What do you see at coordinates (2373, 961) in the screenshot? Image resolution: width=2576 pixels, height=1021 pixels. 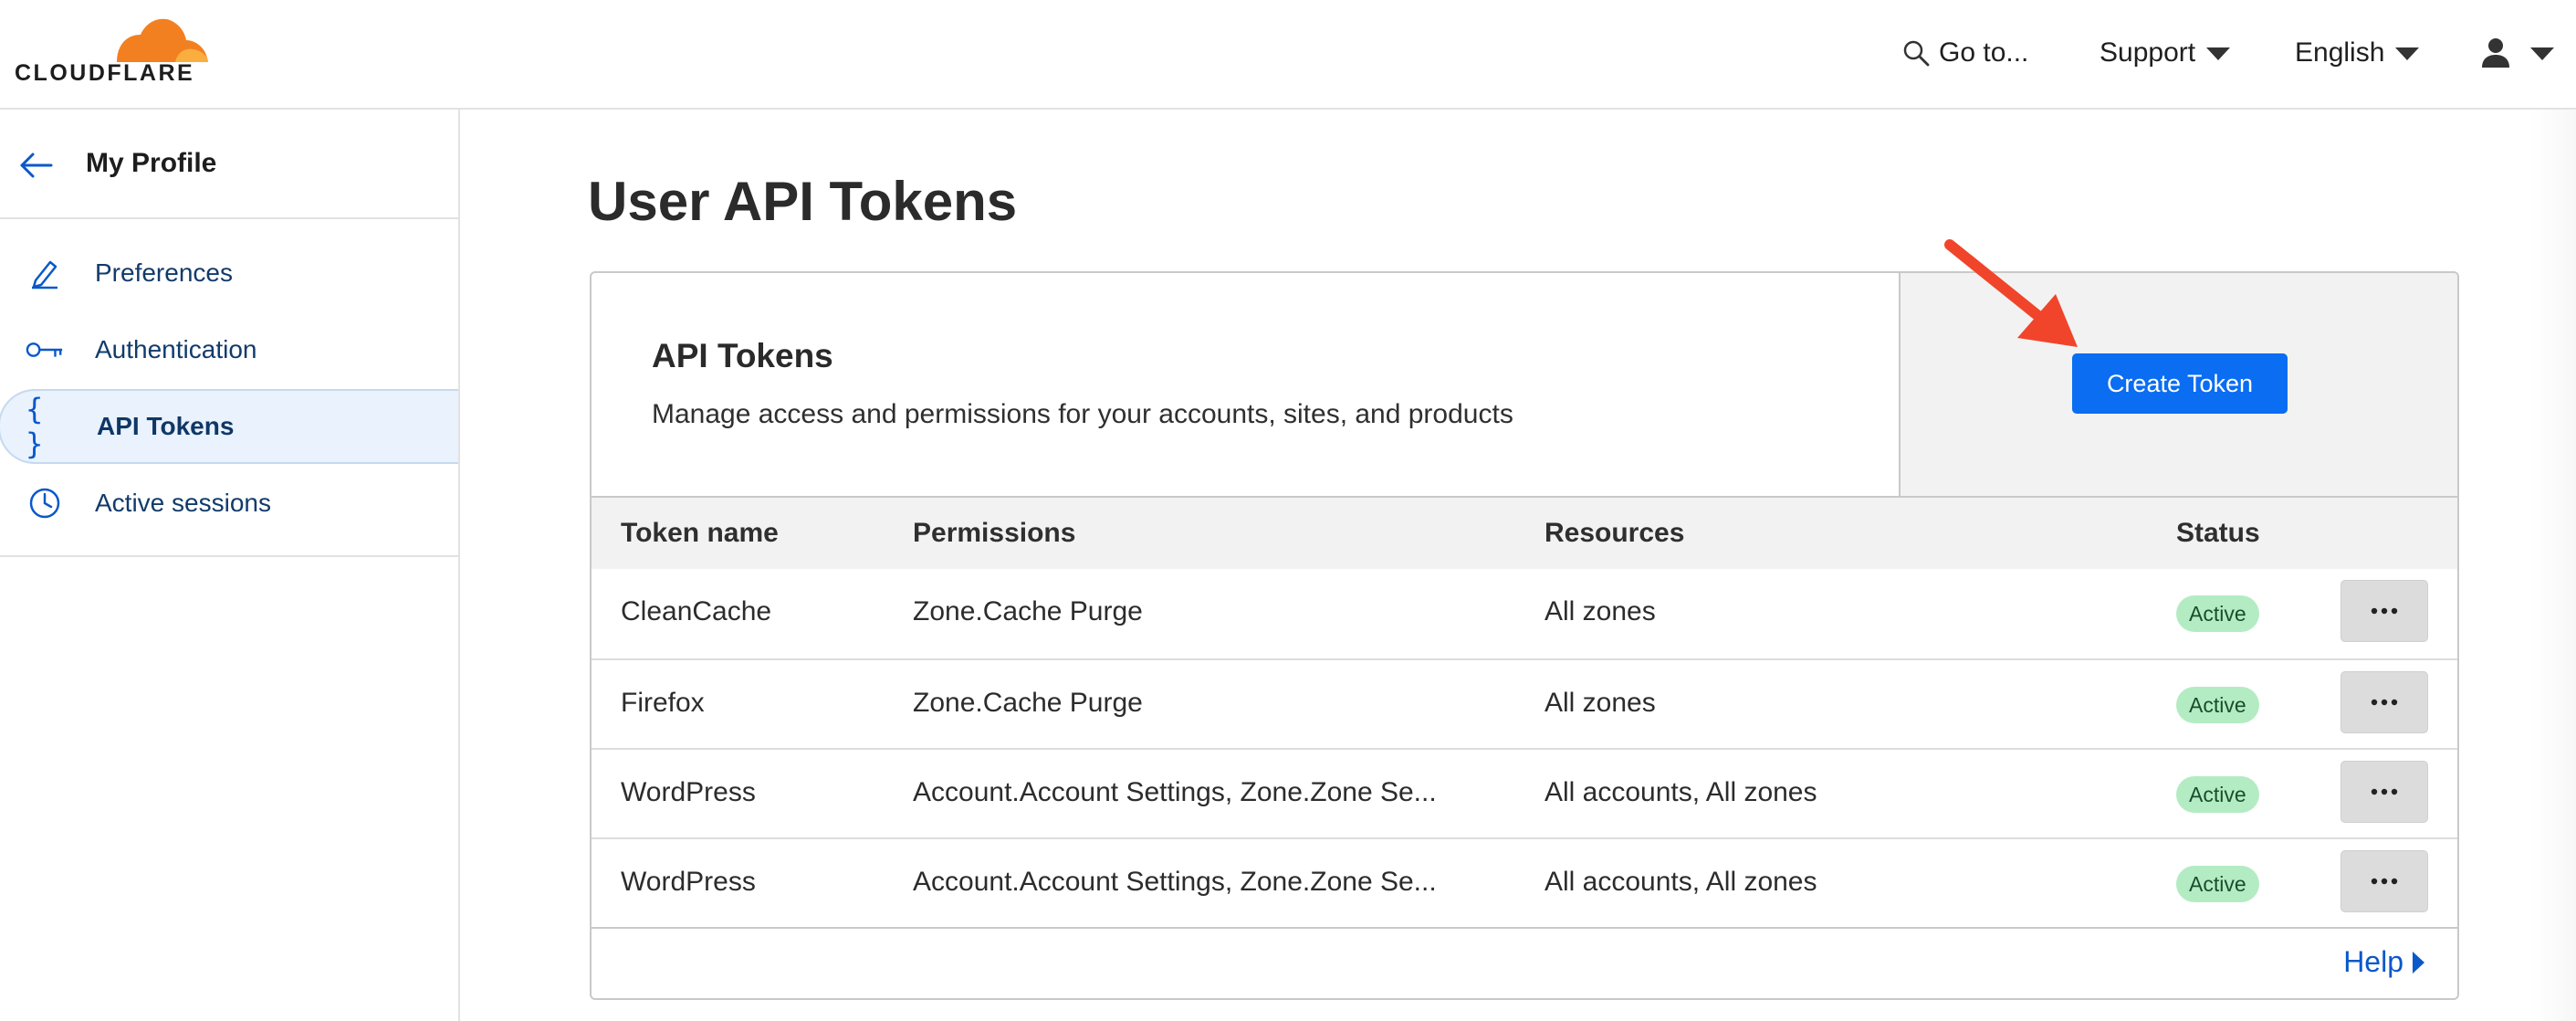 I see `help-label: Help` at bounding box center [2373, 961].